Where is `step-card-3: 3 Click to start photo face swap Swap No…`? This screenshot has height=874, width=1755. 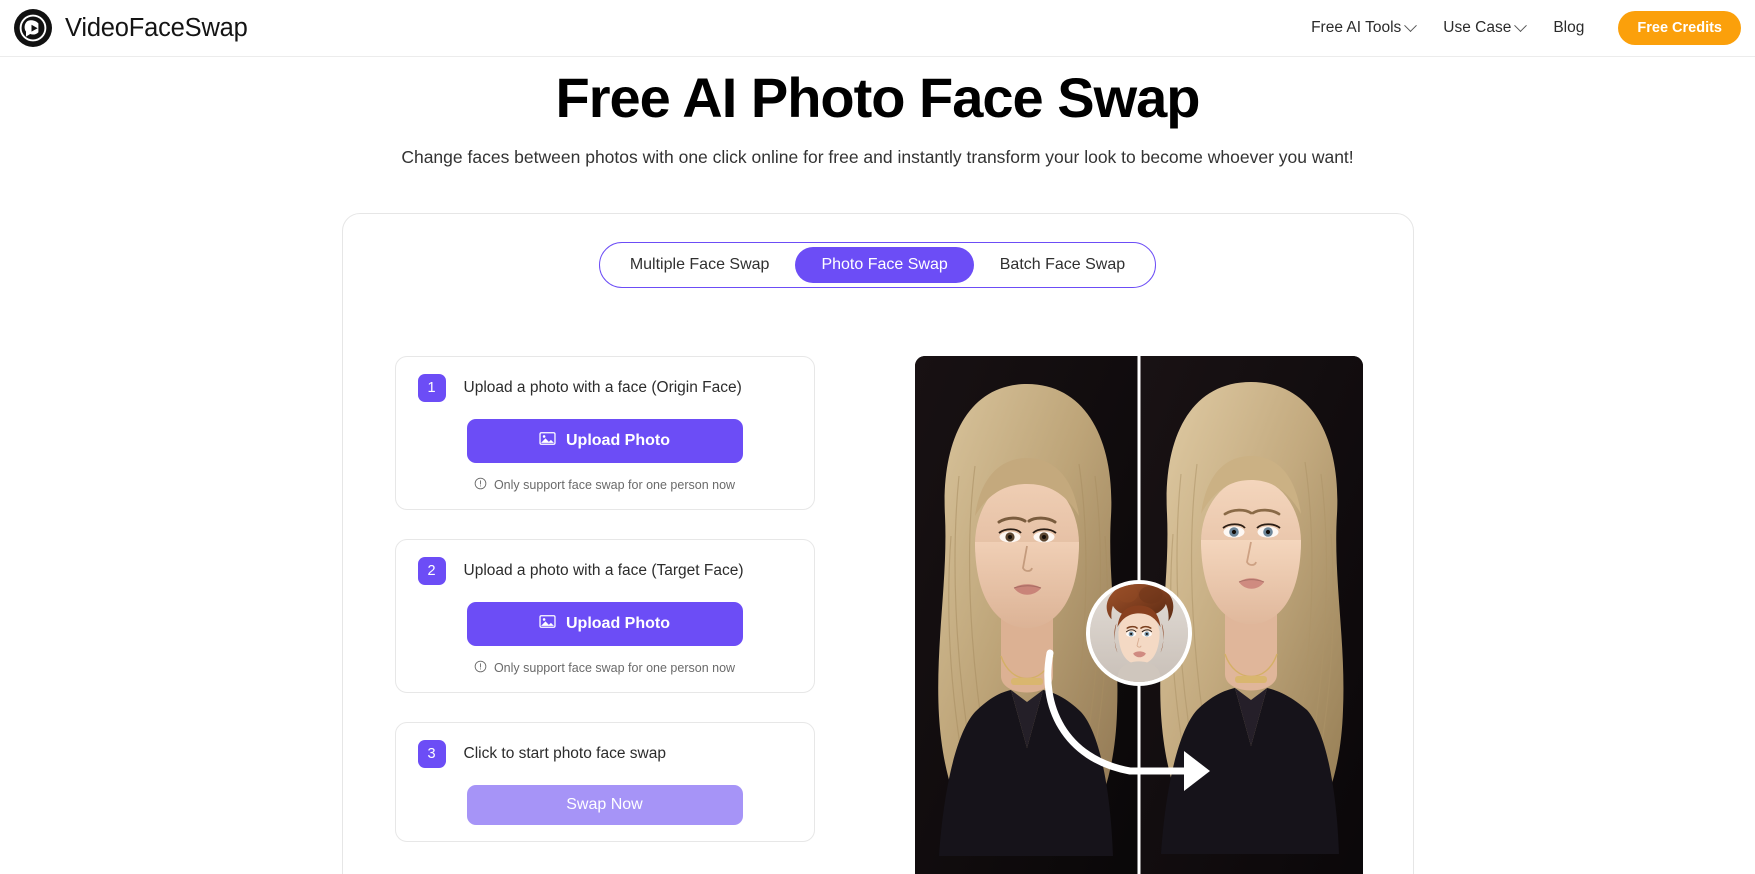
step-card-3: 3 Click to start photo face swap Swap No… is located at coordinates (604, 782).